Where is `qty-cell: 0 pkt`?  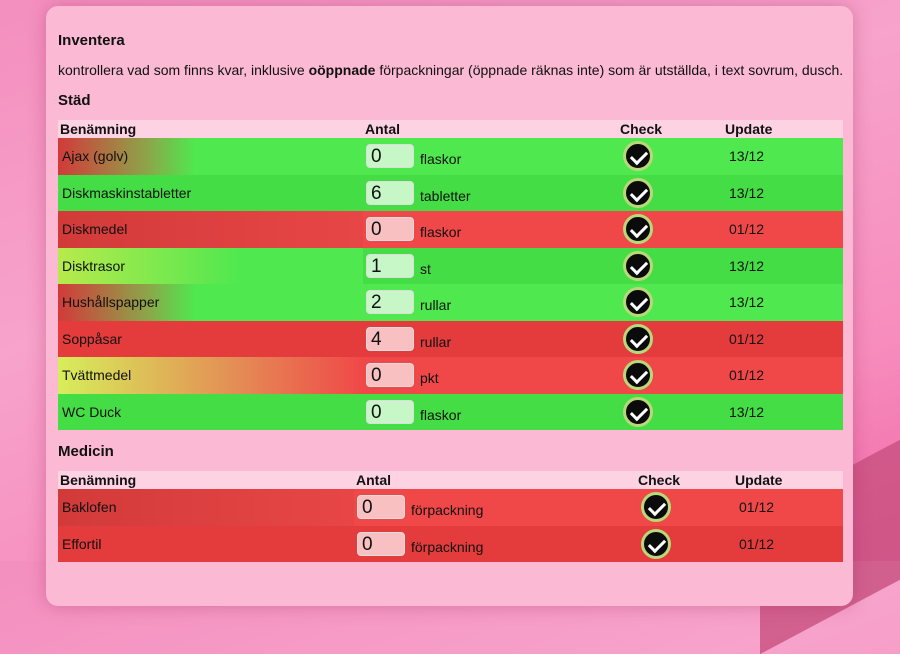 qty-cell: 0 pkt is located at coordinates (490, 375).